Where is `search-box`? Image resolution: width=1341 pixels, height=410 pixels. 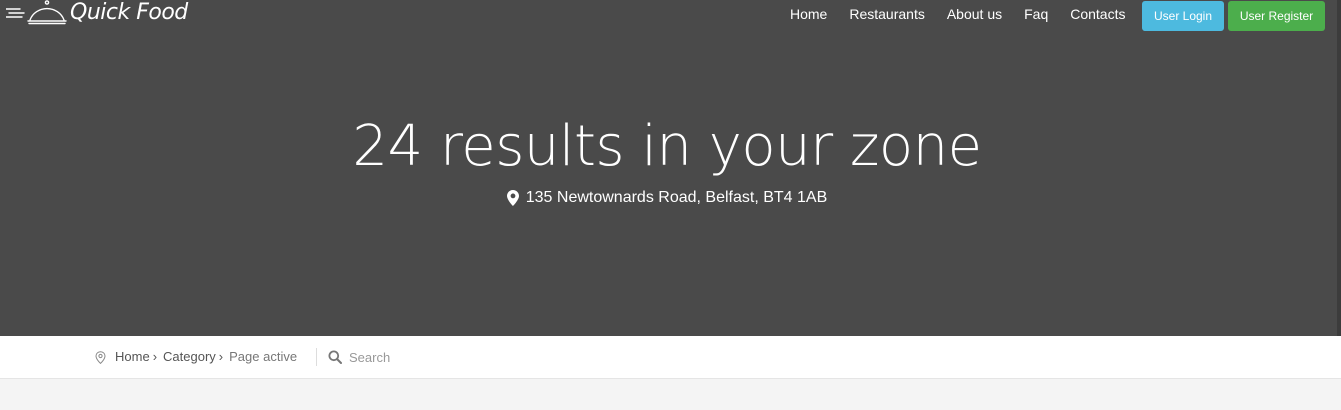
search-box is located at coordinates (438, 357).